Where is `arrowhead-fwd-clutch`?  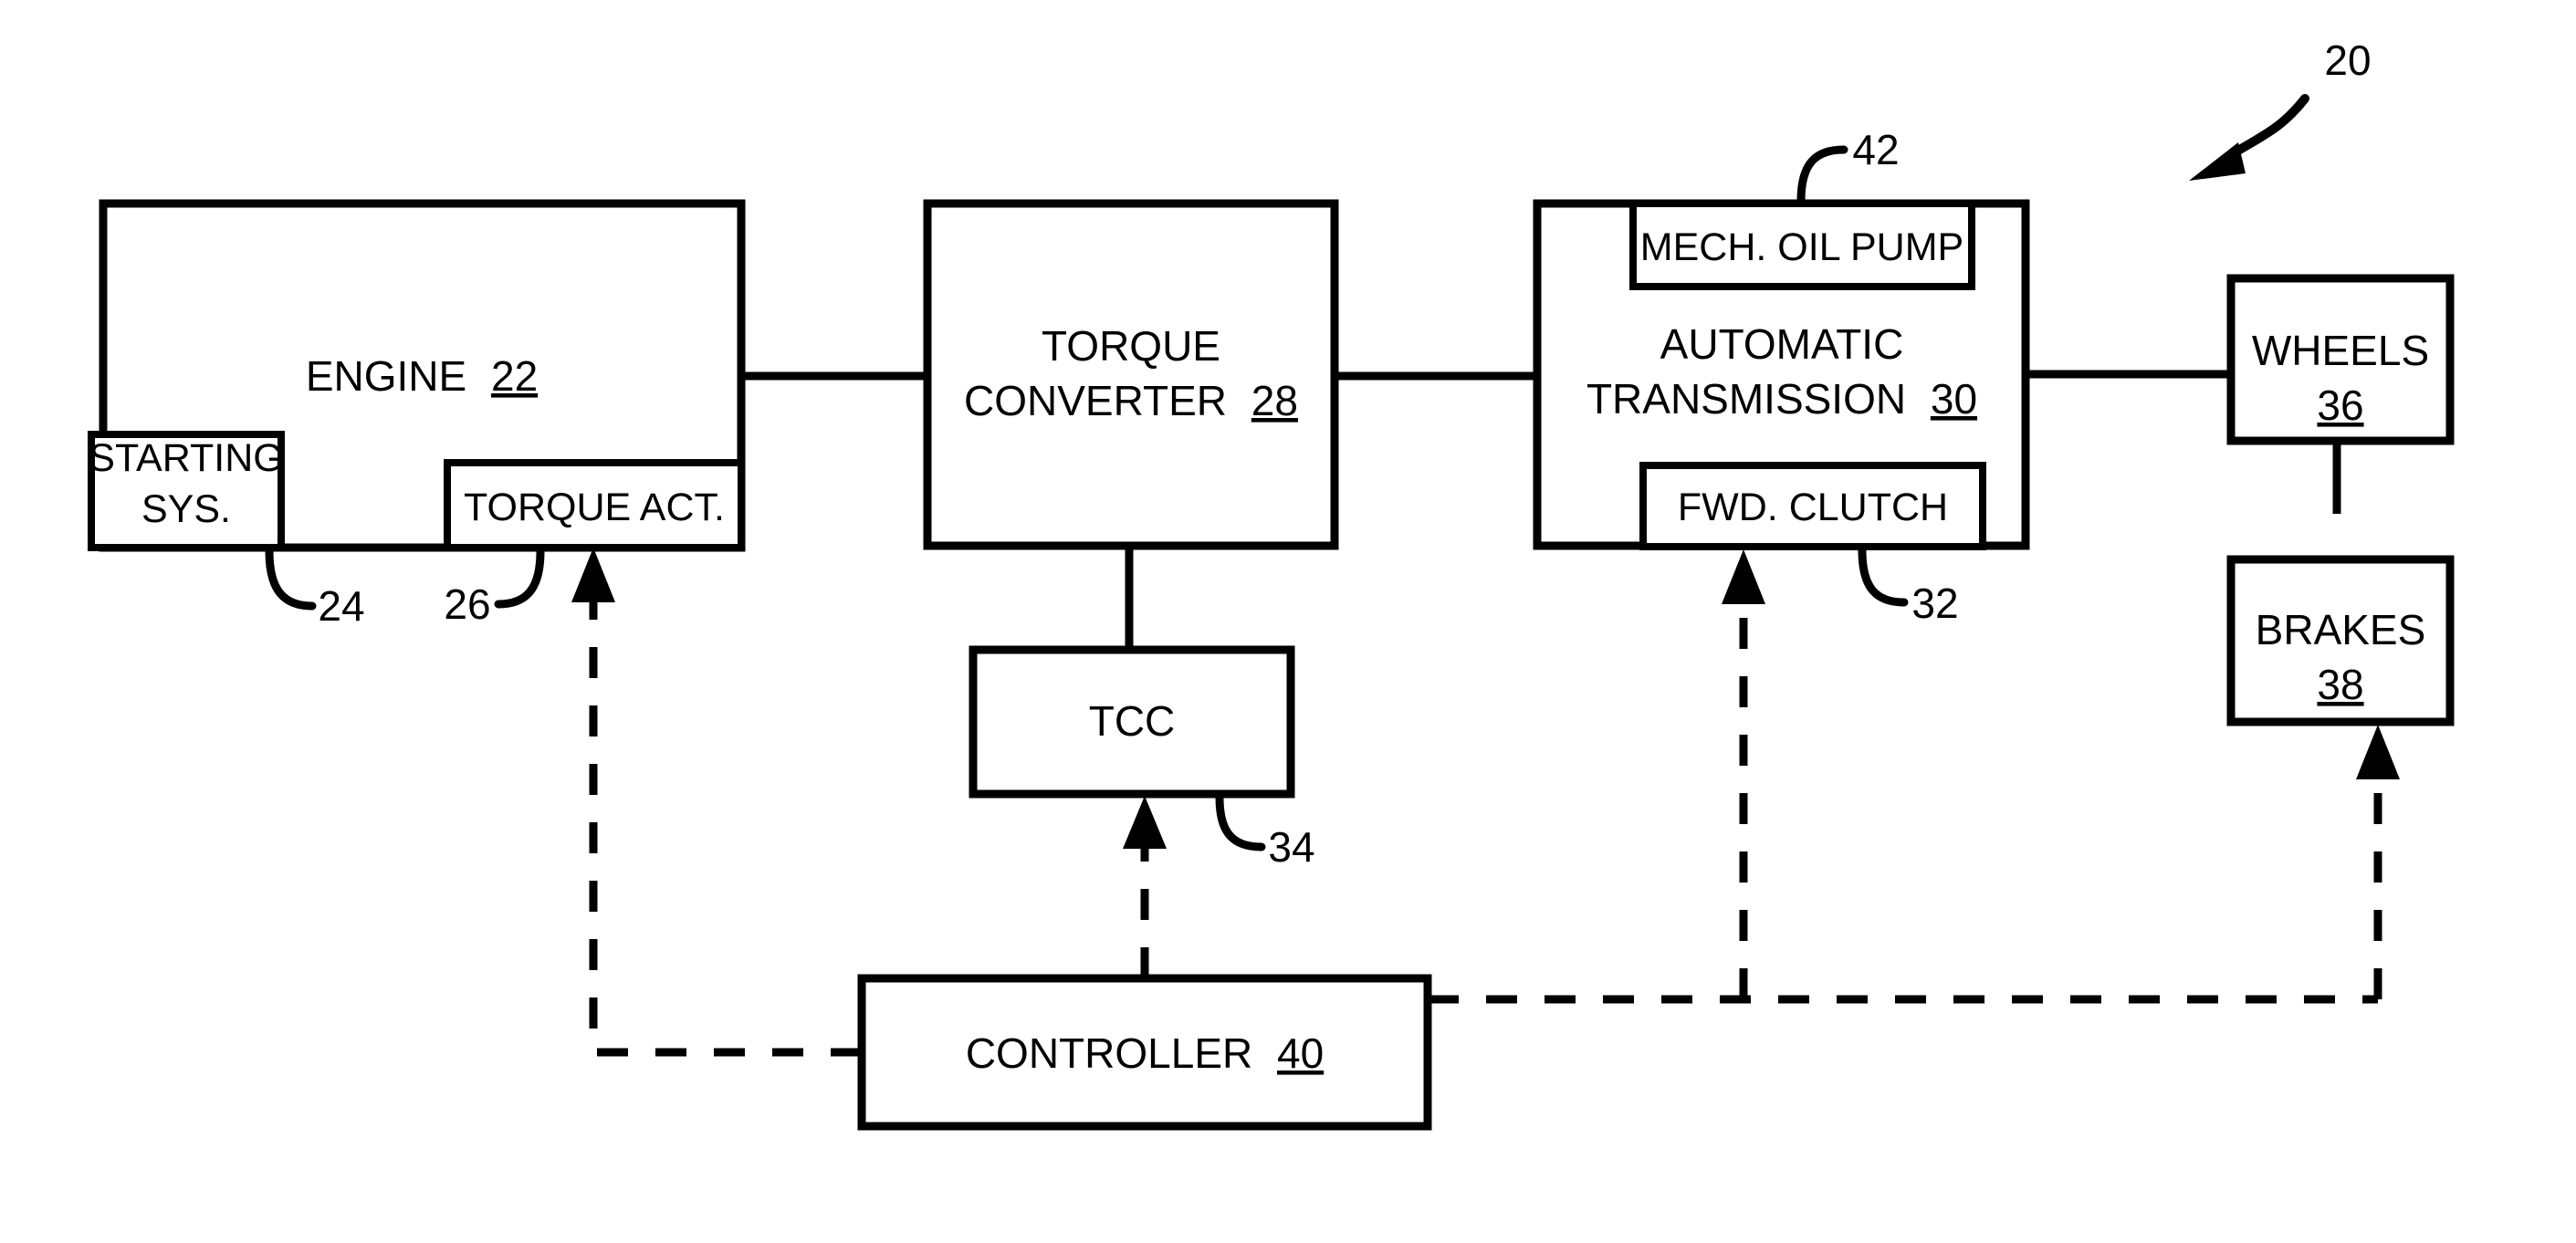 arrowhead-fwd-clutch is located at coordinates (1744, 576).